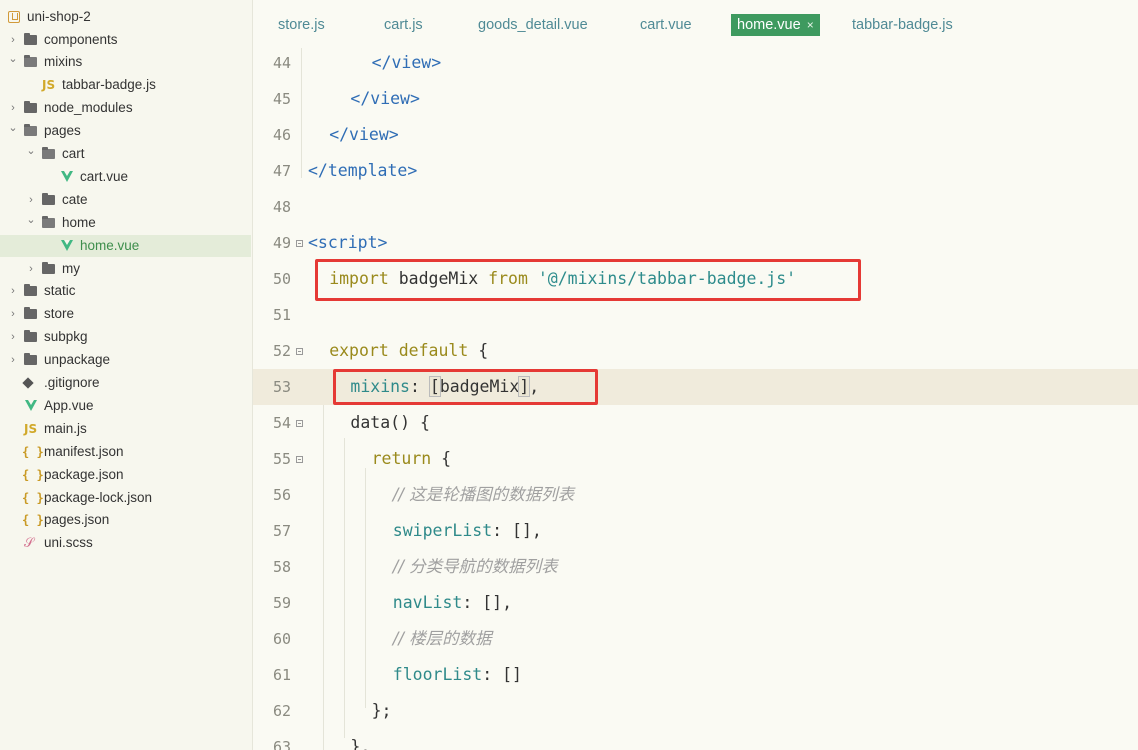 This screenshot has width=1138, height=750. Describe the element at coordinates (84, 451) in the screenshot. I see `tree-item-label: manifest.json` at that location.